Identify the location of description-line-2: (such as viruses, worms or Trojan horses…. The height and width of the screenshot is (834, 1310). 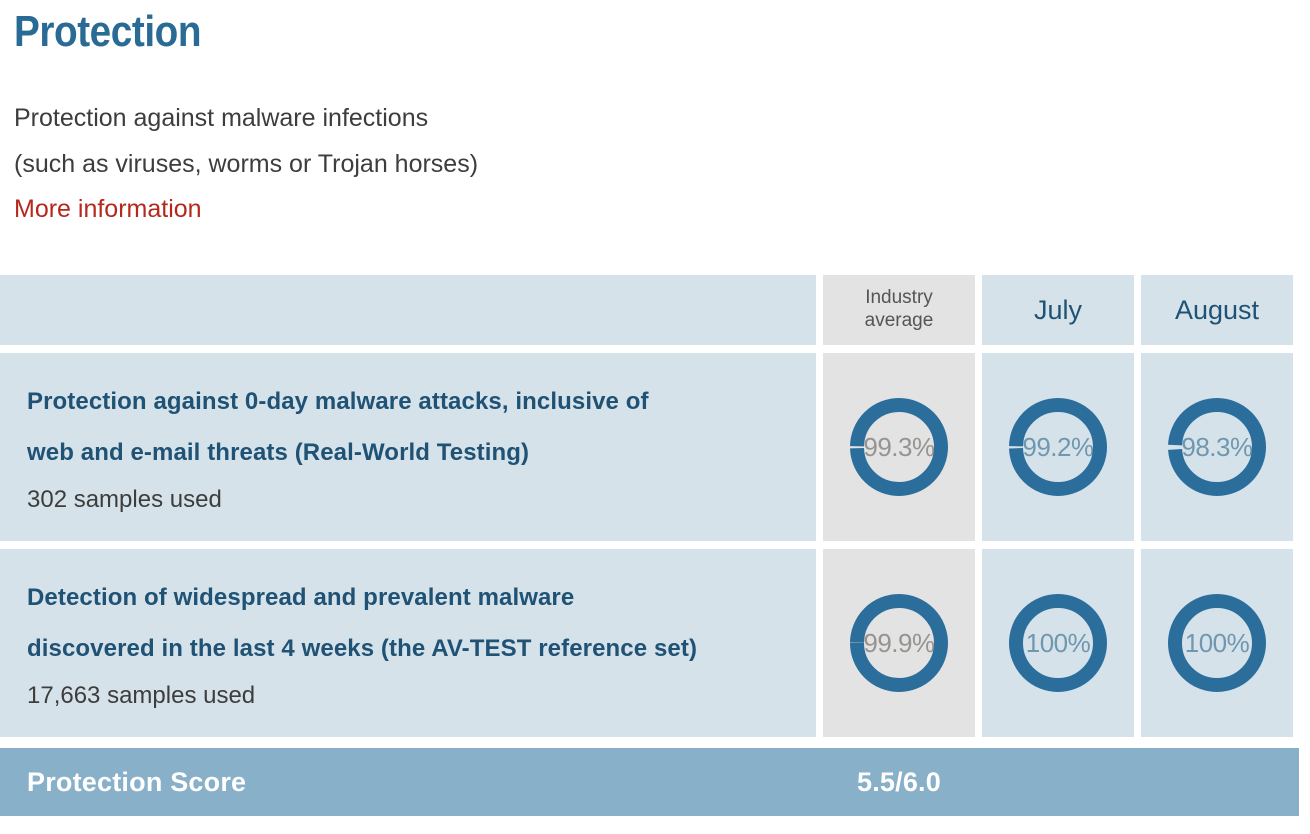
(246, 163).